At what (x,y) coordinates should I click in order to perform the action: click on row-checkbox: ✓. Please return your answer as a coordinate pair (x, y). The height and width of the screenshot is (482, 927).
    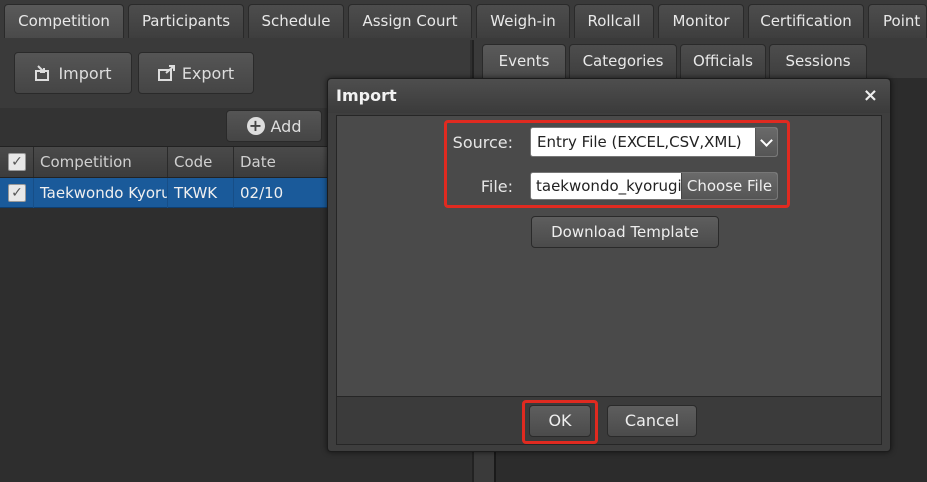
    Looking at the image, I should click on (17, 193).